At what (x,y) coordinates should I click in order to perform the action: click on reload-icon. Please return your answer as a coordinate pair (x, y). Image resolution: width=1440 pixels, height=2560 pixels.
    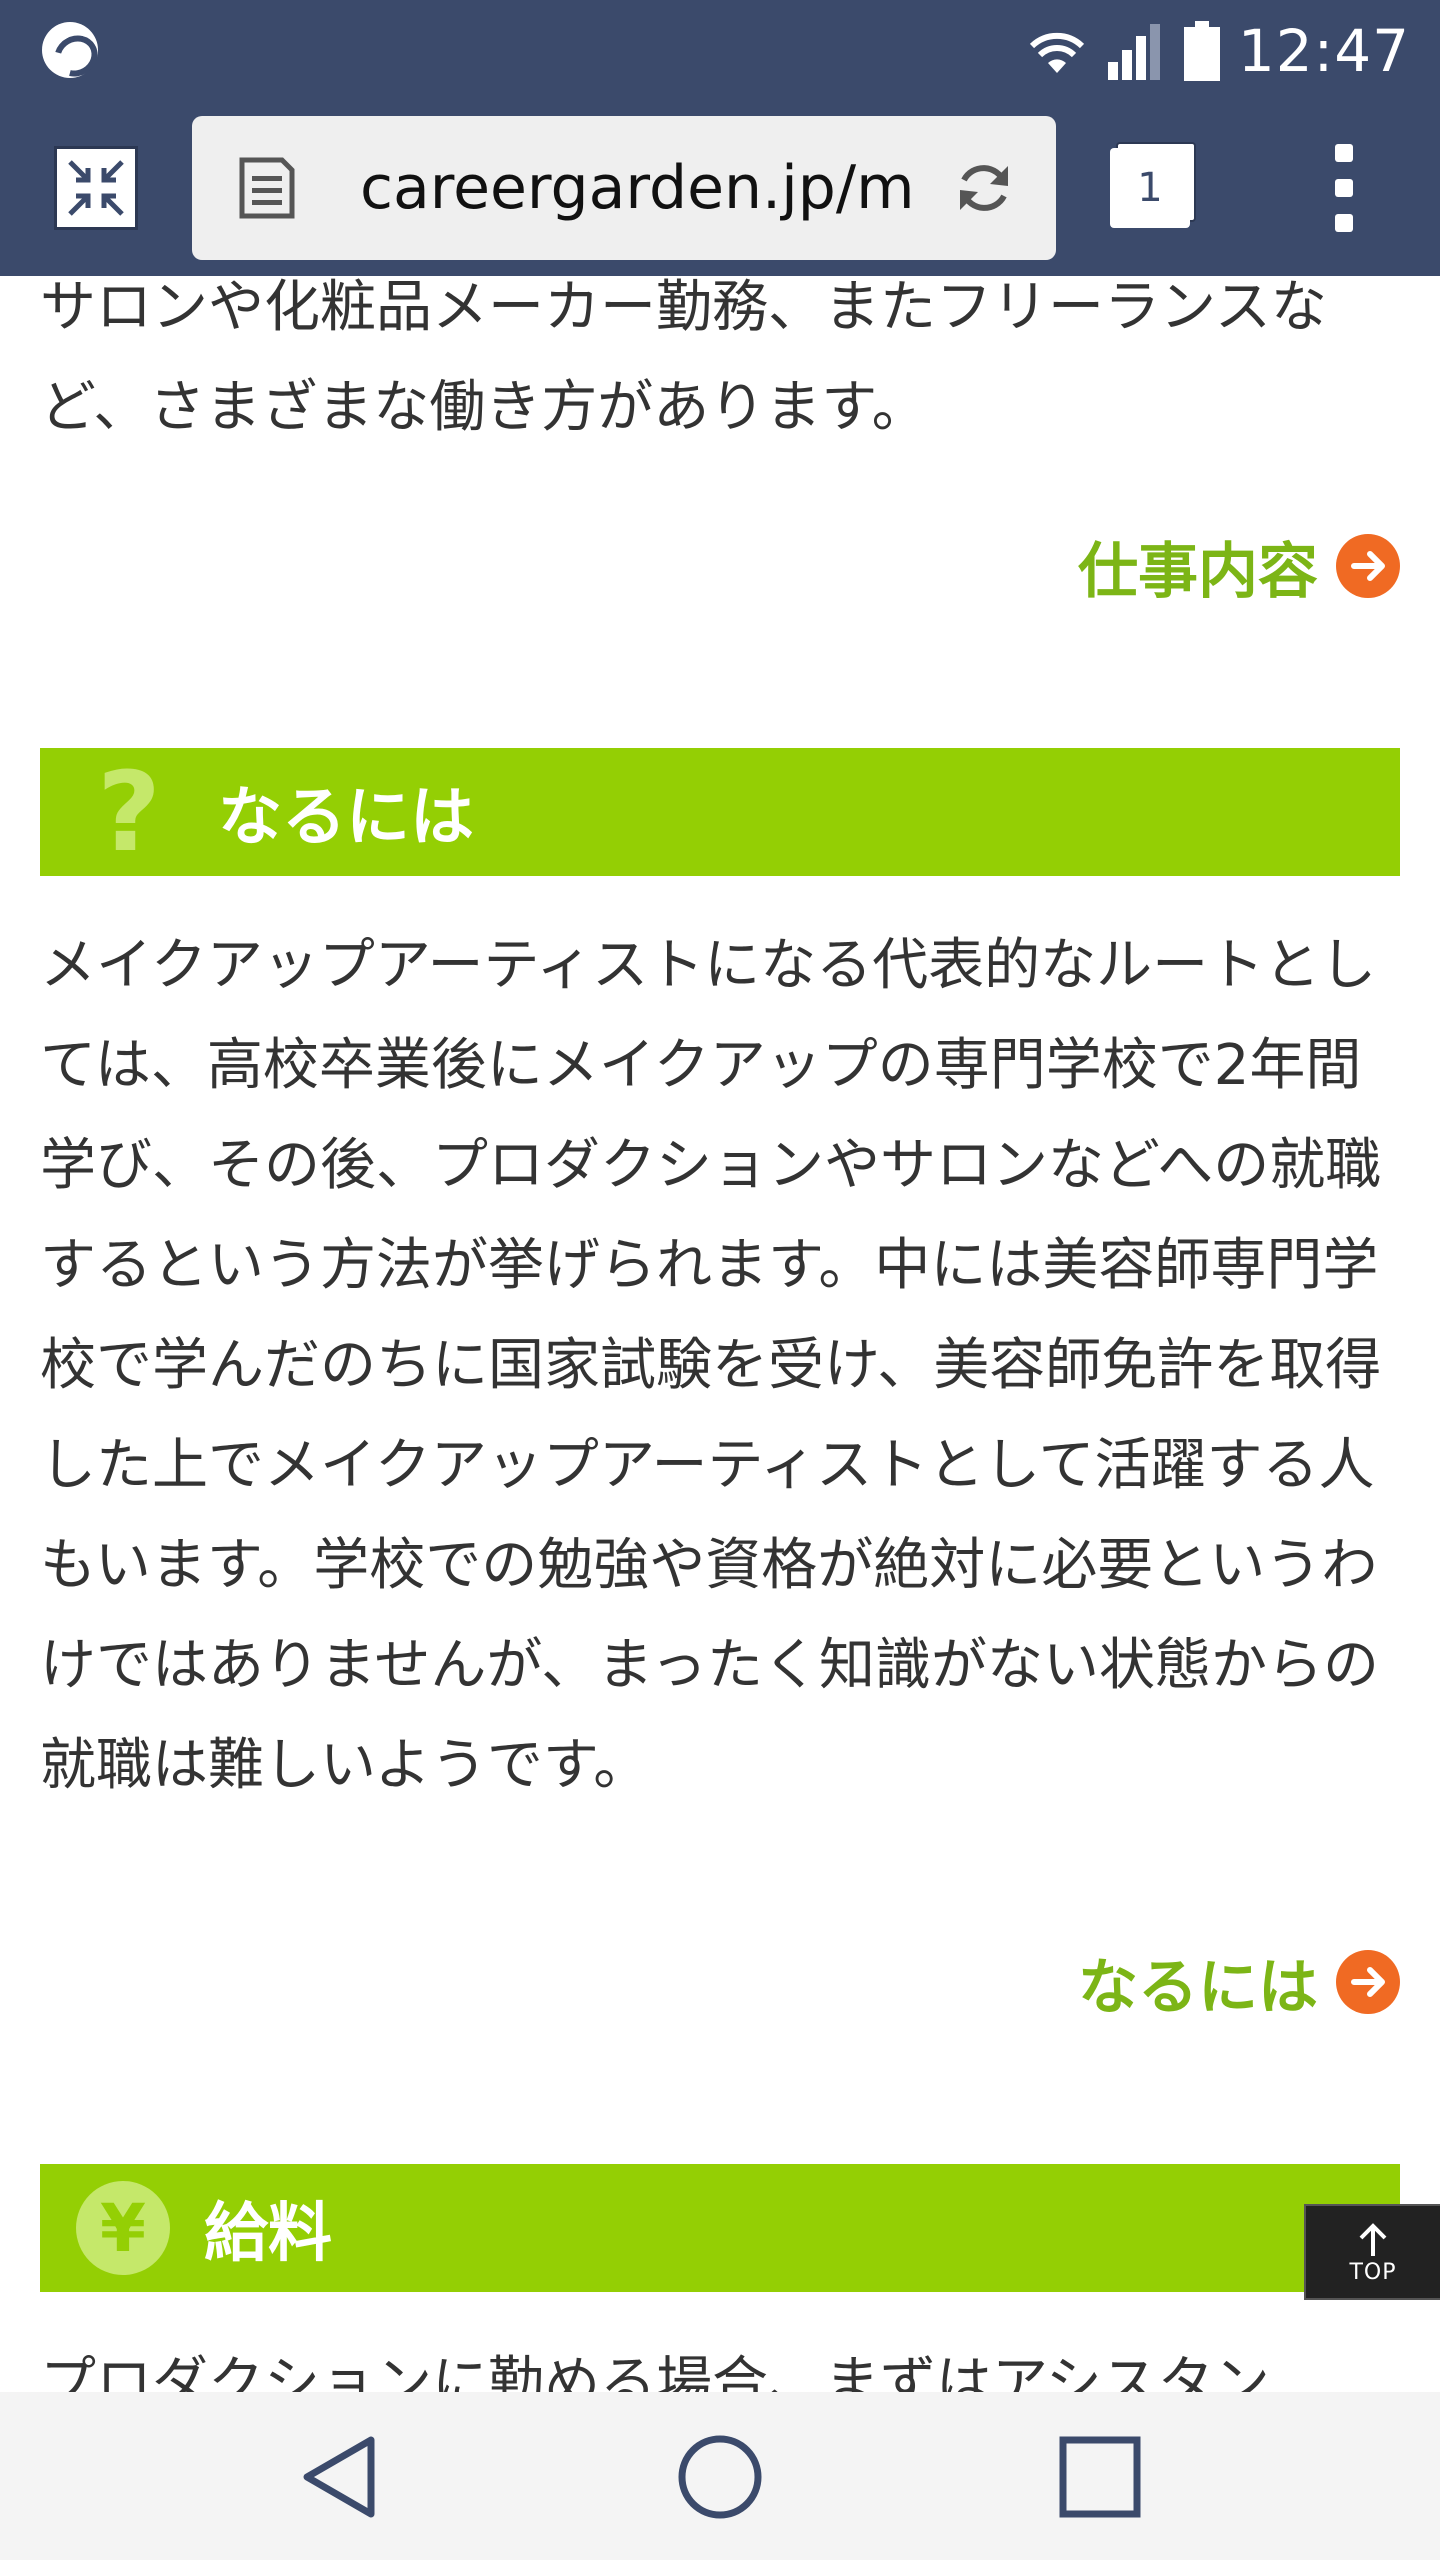
    Looking at the image, I should click on (984, 188).